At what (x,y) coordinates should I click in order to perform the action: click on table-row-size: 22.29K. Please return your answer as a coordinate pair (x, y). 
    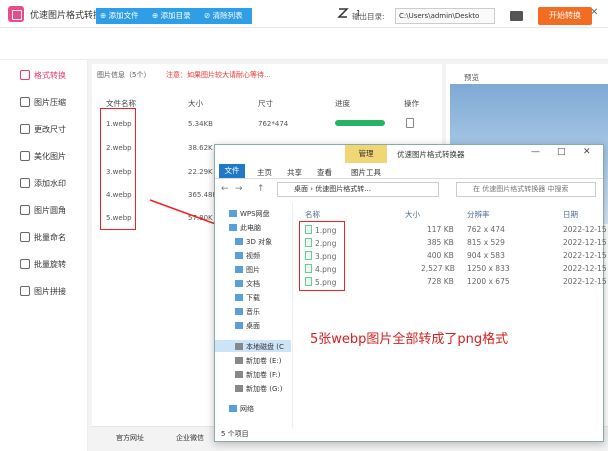
    Looking at the image, I should click on (200, 172).